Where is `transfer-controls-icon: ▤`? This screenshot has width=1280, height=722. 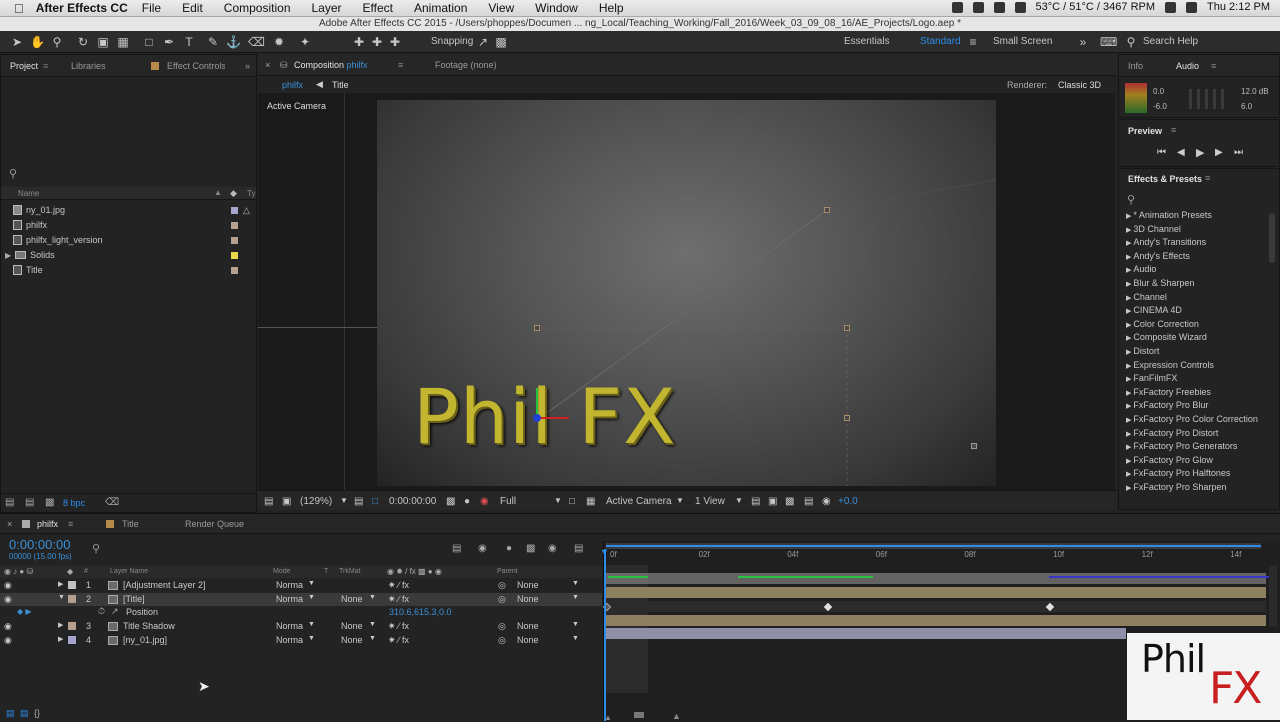 transfer-controls-icon: ▤ is located at coordinates (24, 713).